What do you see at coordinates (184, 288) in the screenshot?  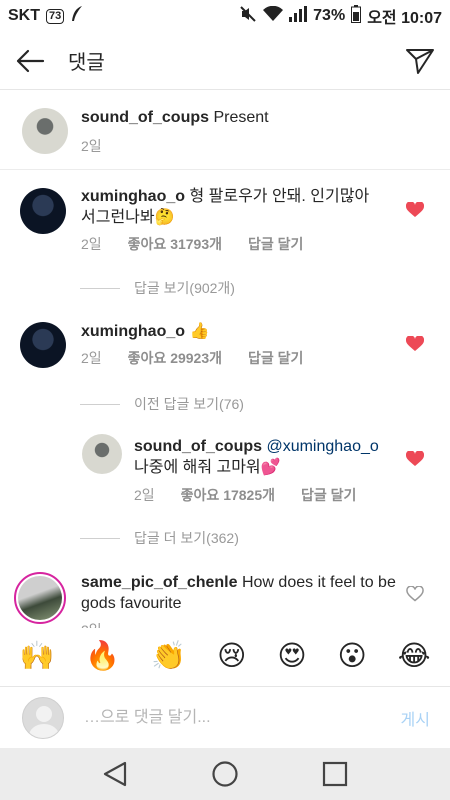 I see `view-replies-label: 답글 보기(902개)` at bounding box center [184, 288].